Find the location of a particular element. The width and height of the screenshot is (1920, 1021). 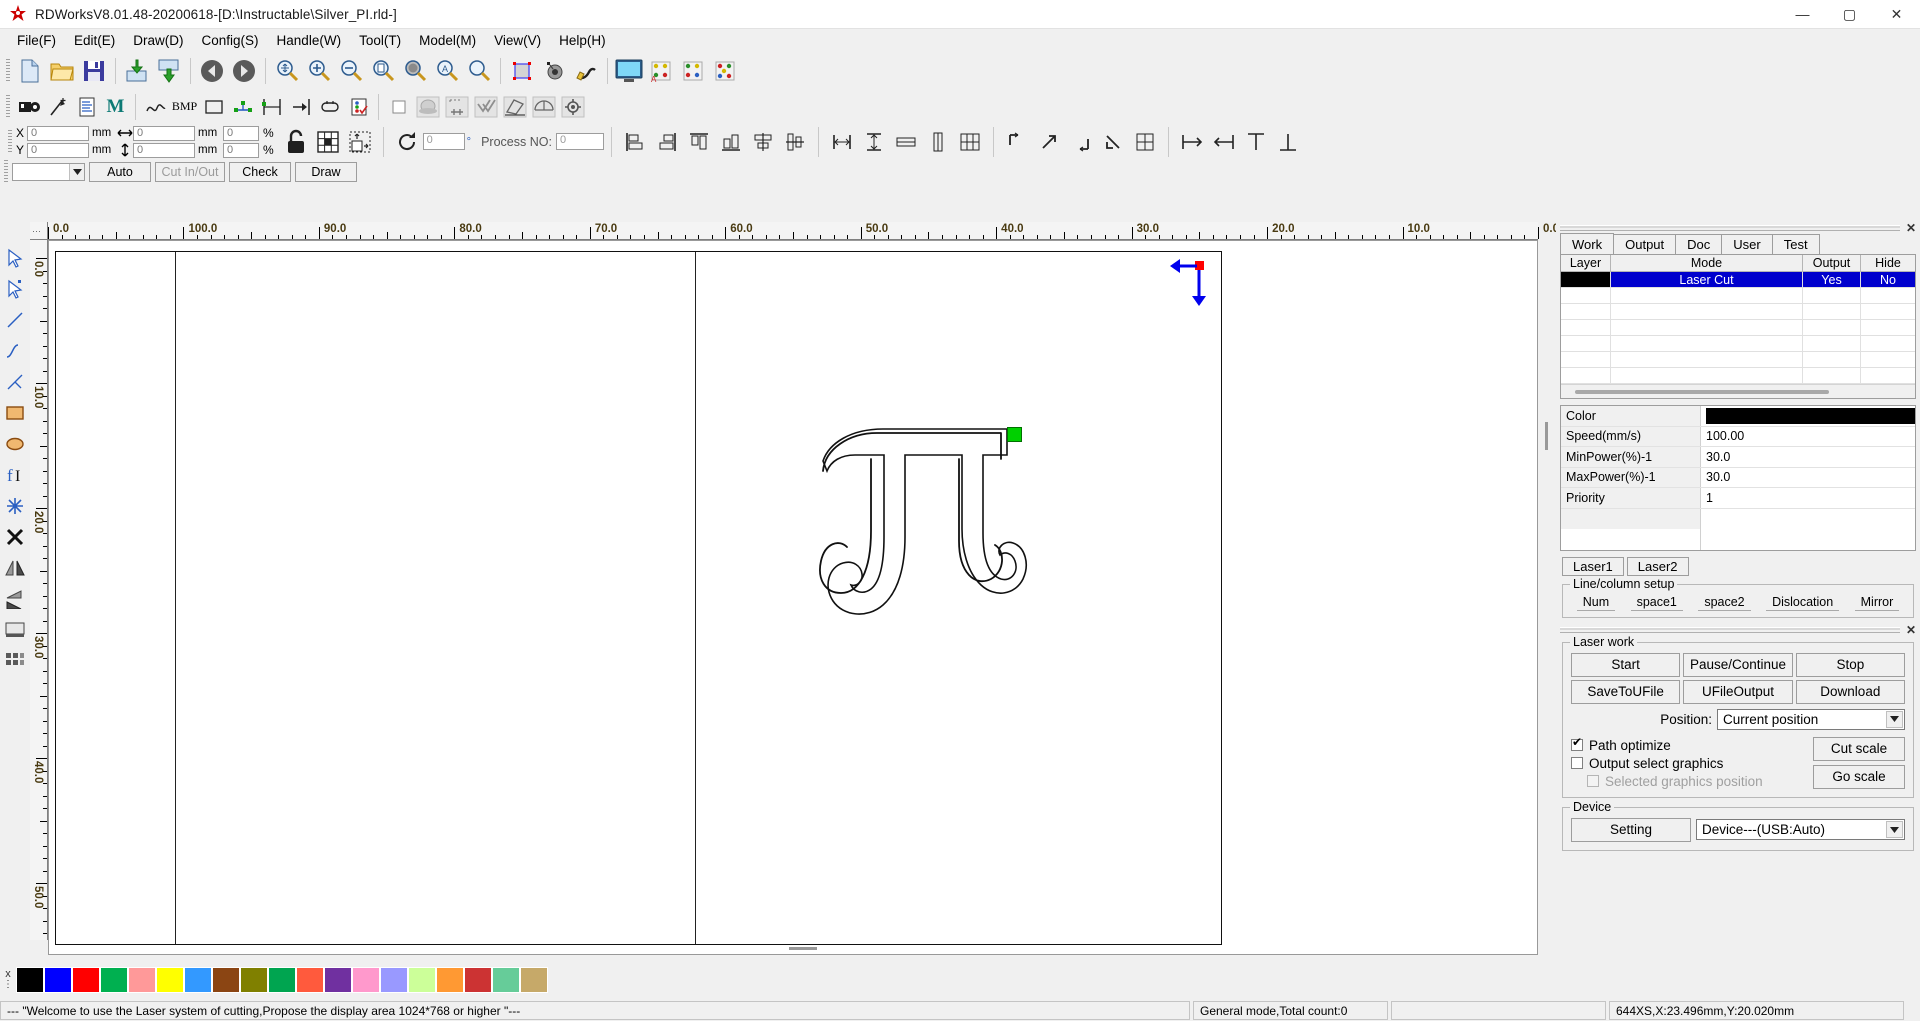

position-anchor-icon is located at coordinates (360, 142).